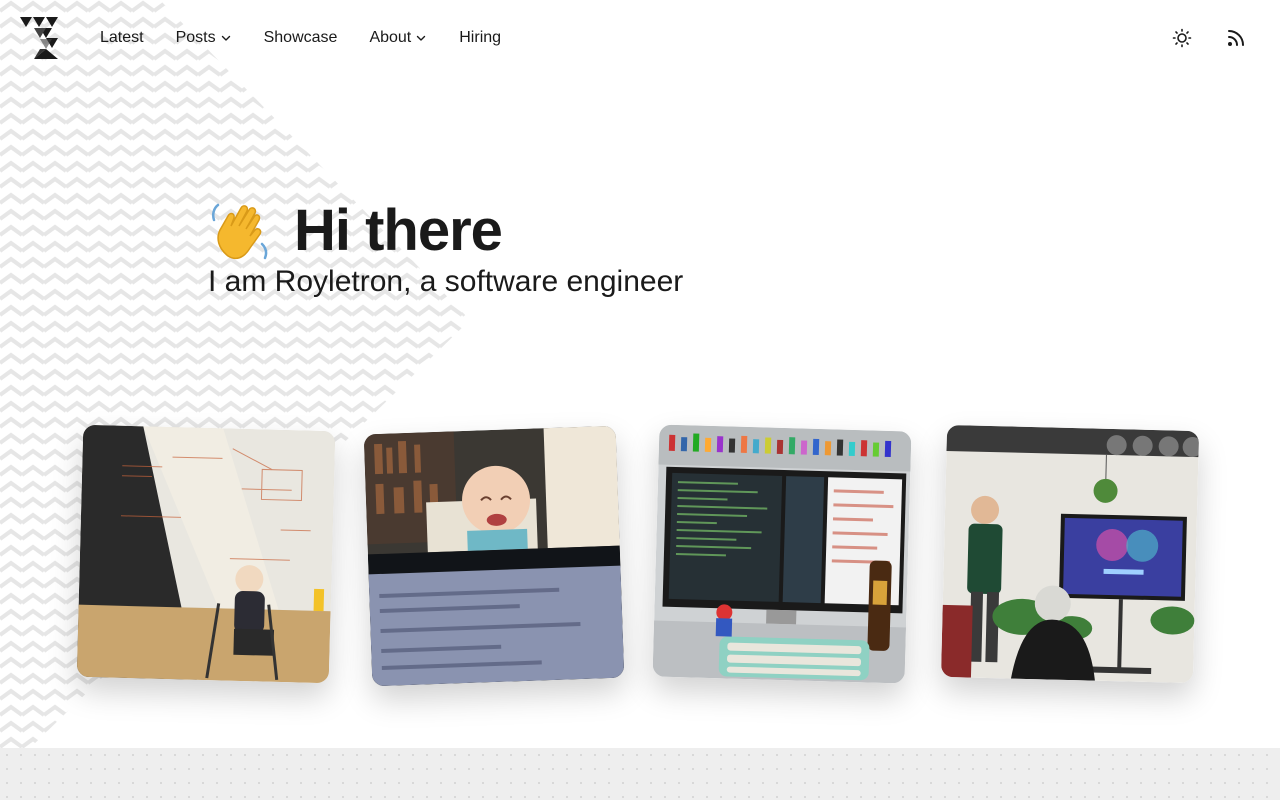 Image resolution: width=1280 pixels, height=800 pixels. I want to click on photo-desk-setup, so click(782, 554).